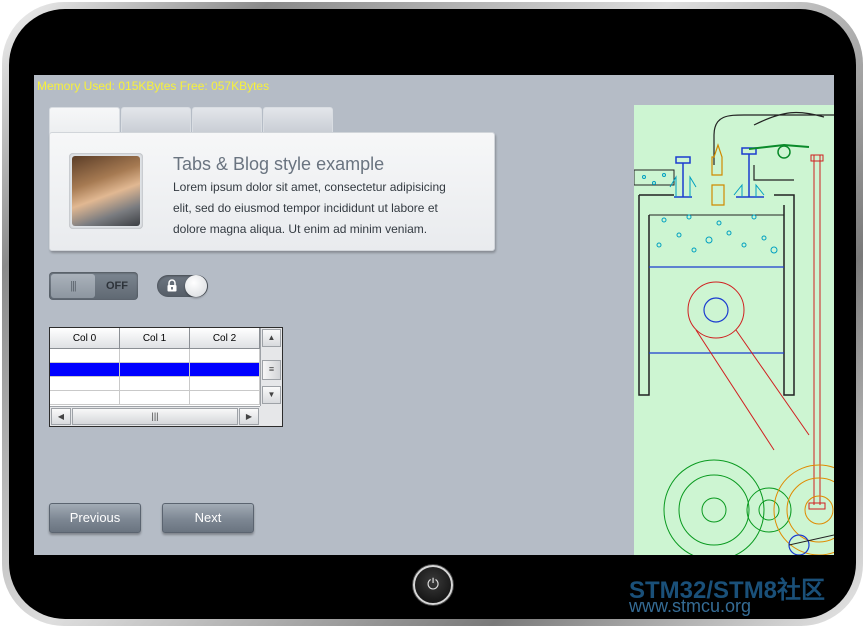 This screenshot has width=867, height=630. What do you see at coordinates (208, 518) in the screenshot?
I see `next-button: Next` at bounding box center [208, 518].